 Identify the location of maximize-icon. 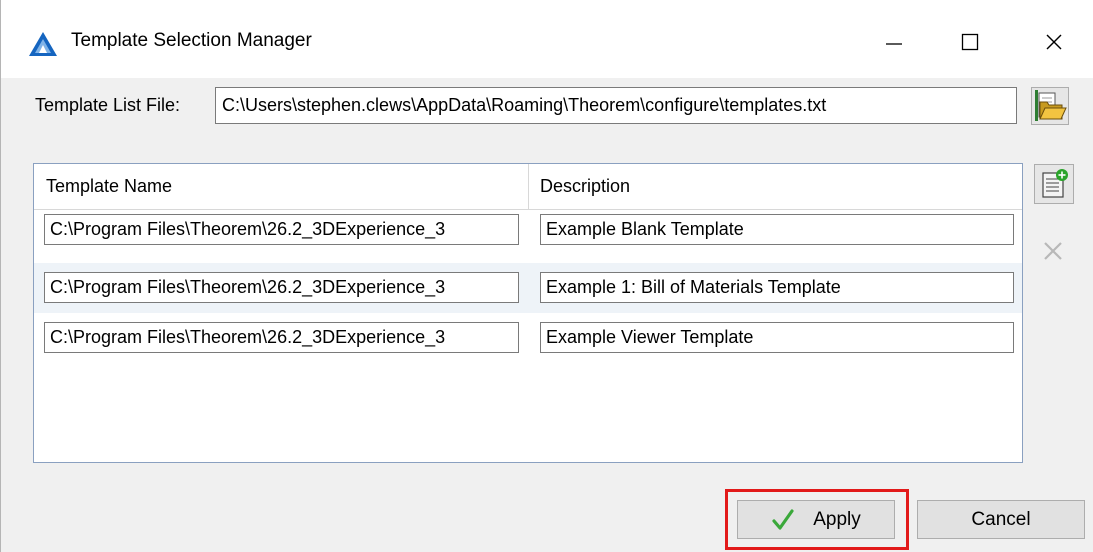
(970, 42).